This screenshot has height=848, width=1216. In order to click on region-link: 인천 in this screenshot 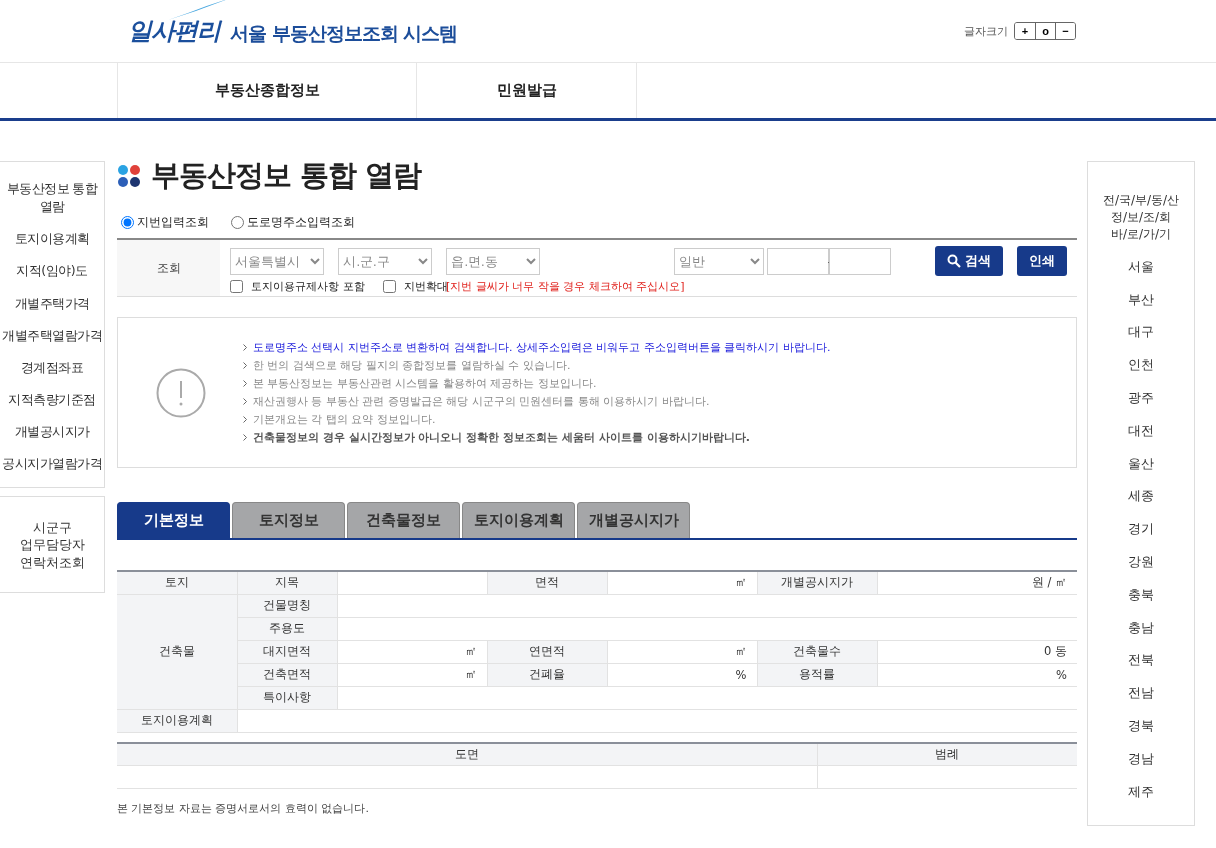, I will do `click(1141, 366)`.